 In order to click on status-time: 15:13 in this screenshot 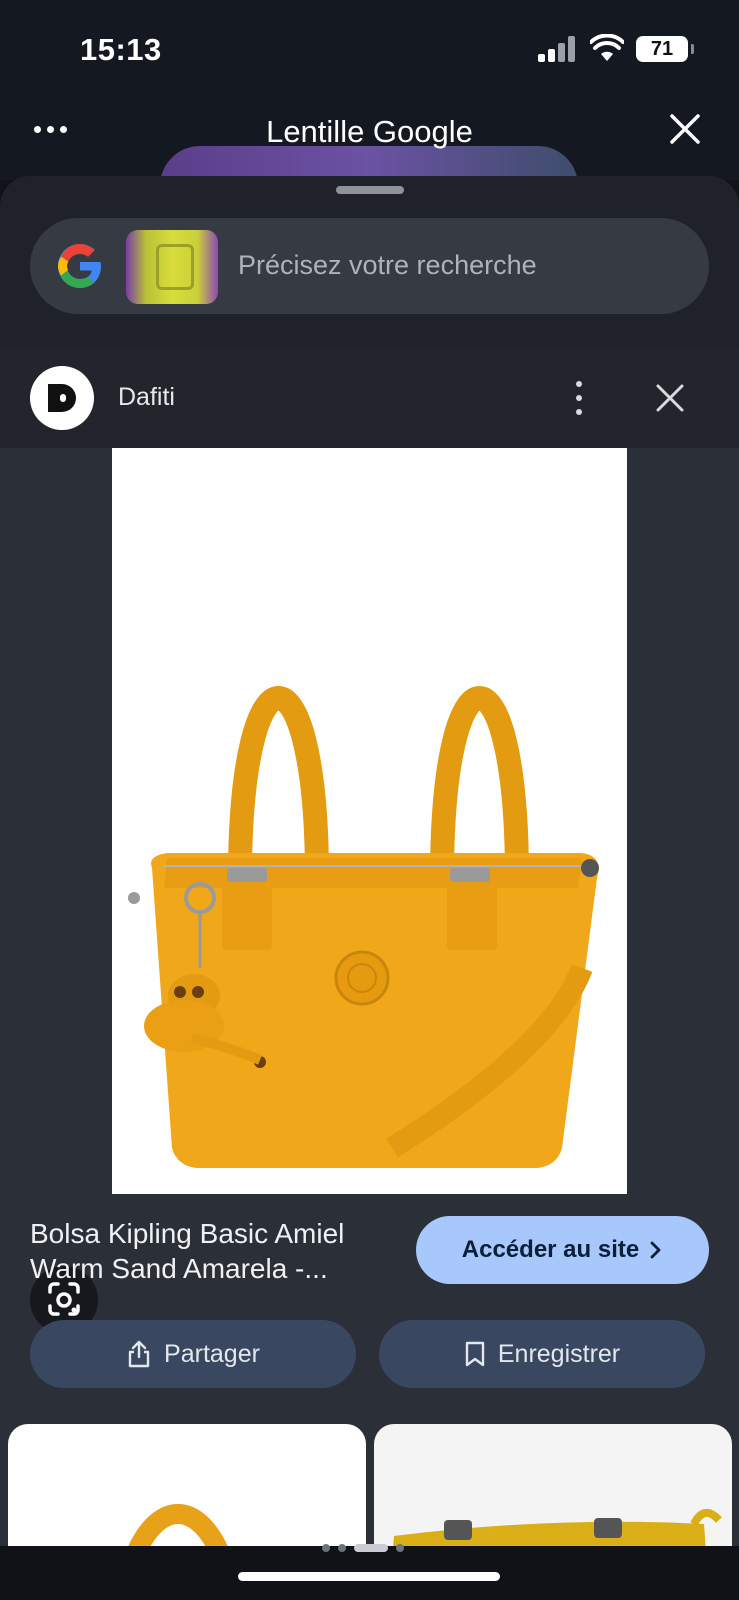, I will do `click(121, 49)`.